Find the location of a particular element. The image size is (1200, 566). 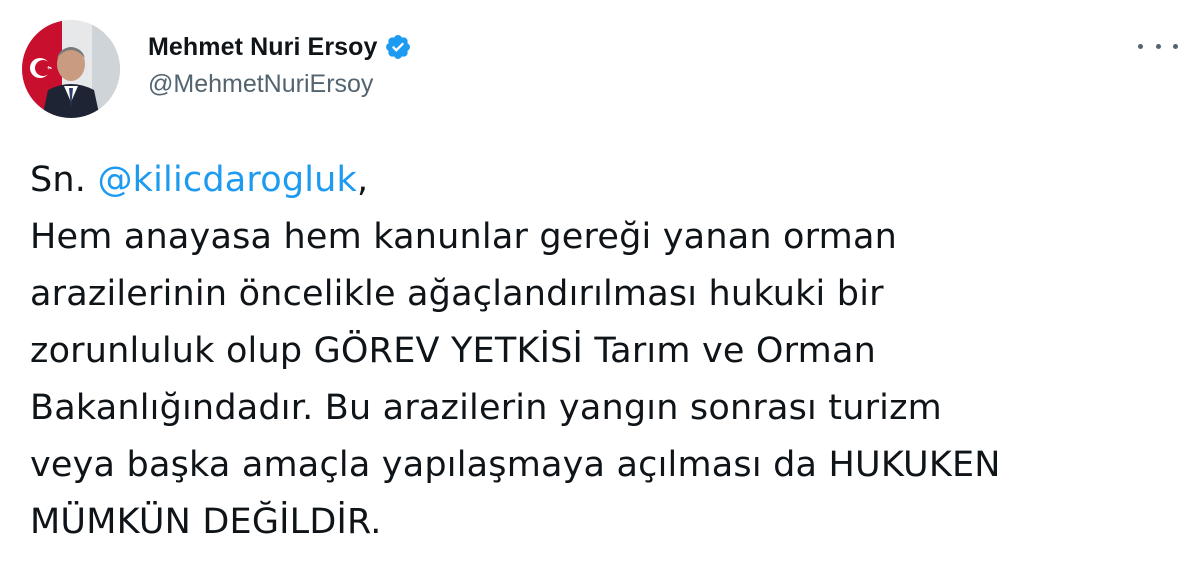

display-name: Mehmet Nuri Ersoy is located at coordinates (263, 47).